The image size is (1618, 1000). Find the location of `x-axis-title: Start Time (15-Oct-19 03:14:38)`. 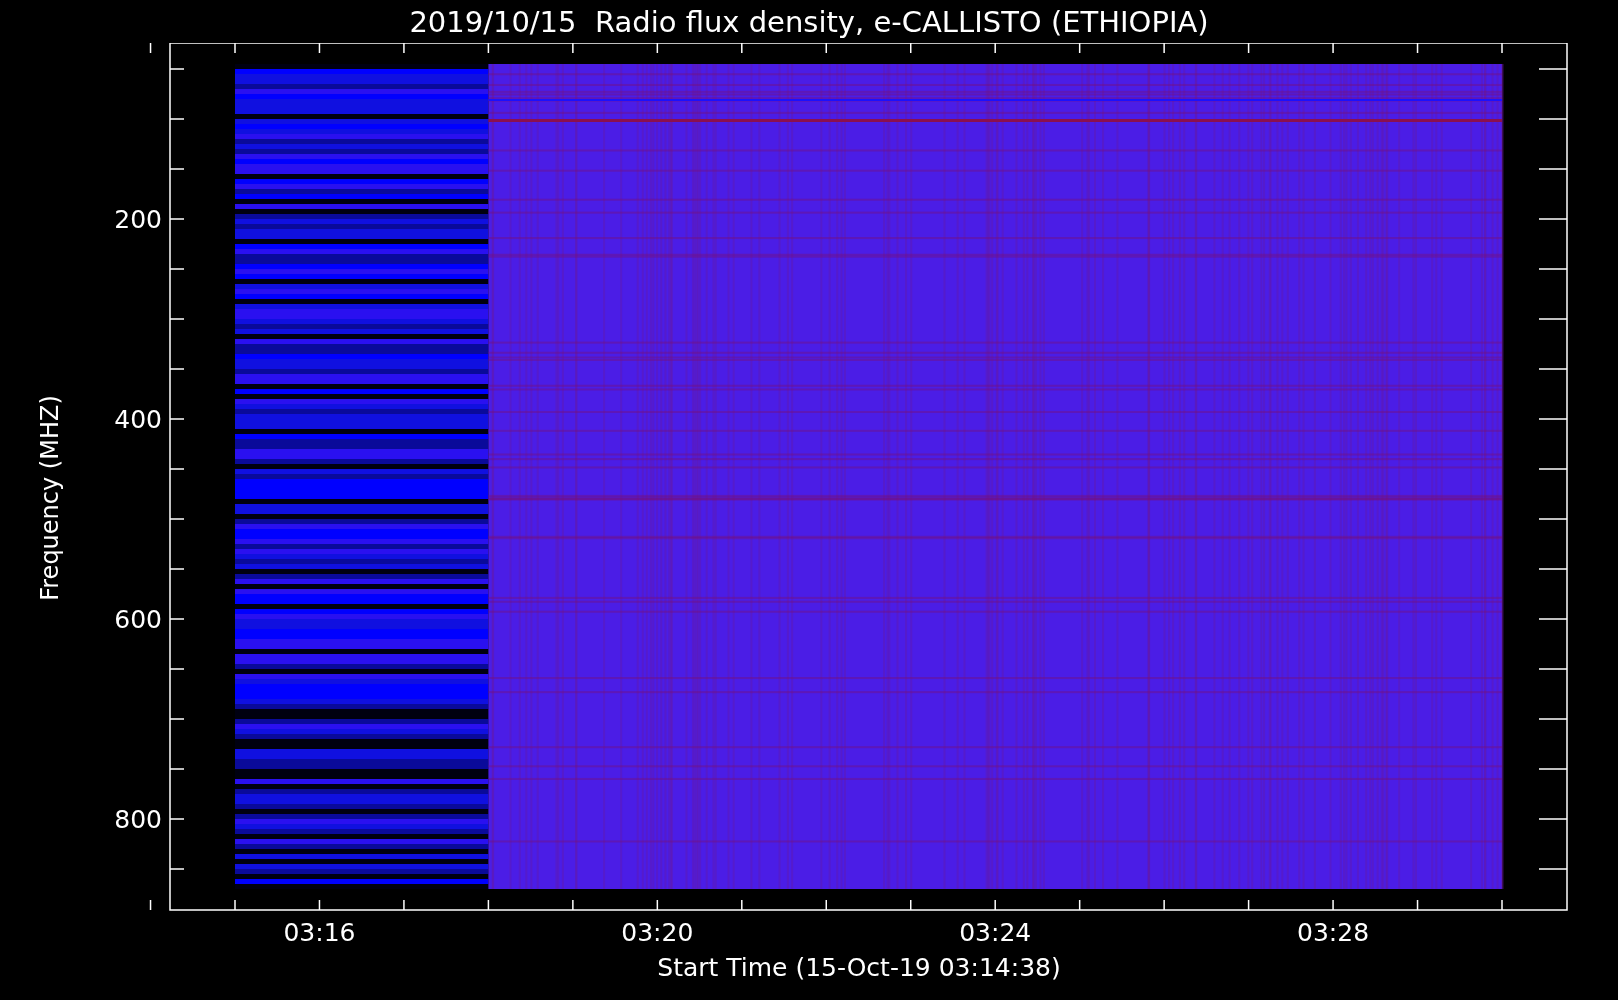

x-axis-title: Start Time (15-Oct-19 03:14:38) is located at coordinates (859, 968).